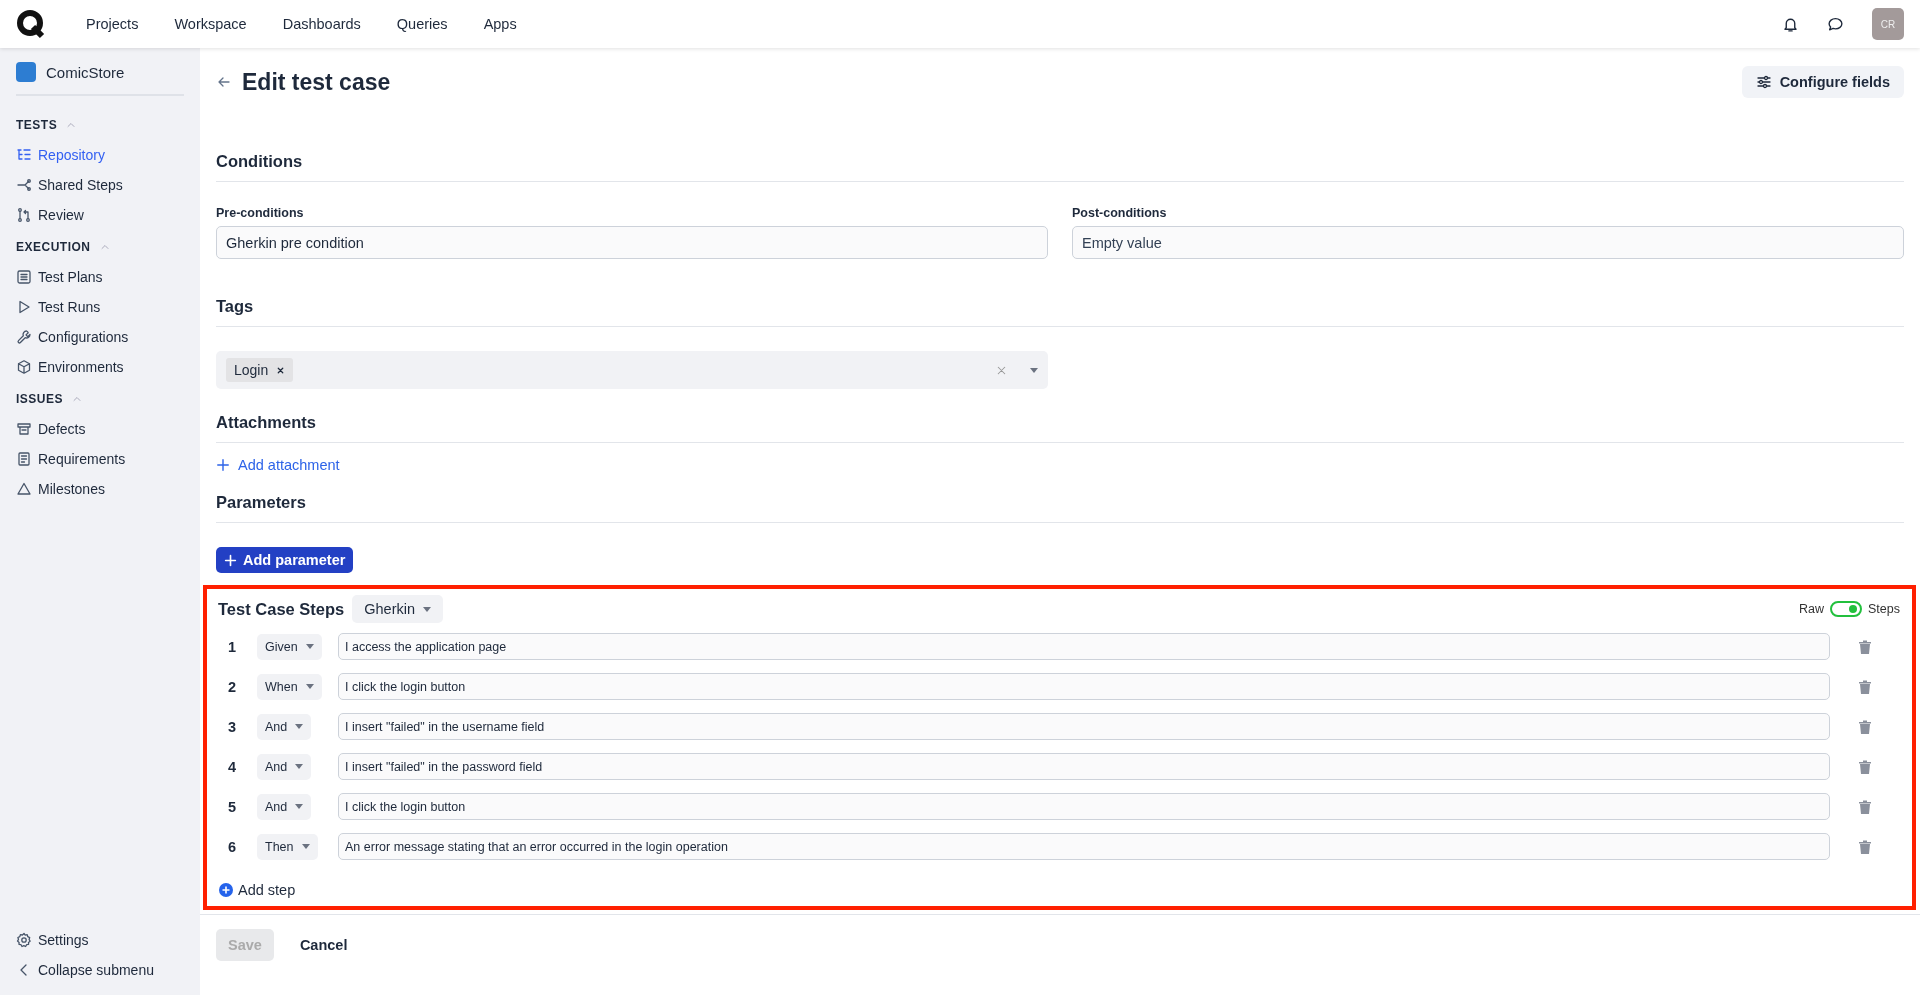 This screenshot has width=1920, height=995. What do you see at coordinates (1084, 726) in the screenshot?
I see `step-input: I insert "failed" in the username field` at bounding box center [1084, 726].